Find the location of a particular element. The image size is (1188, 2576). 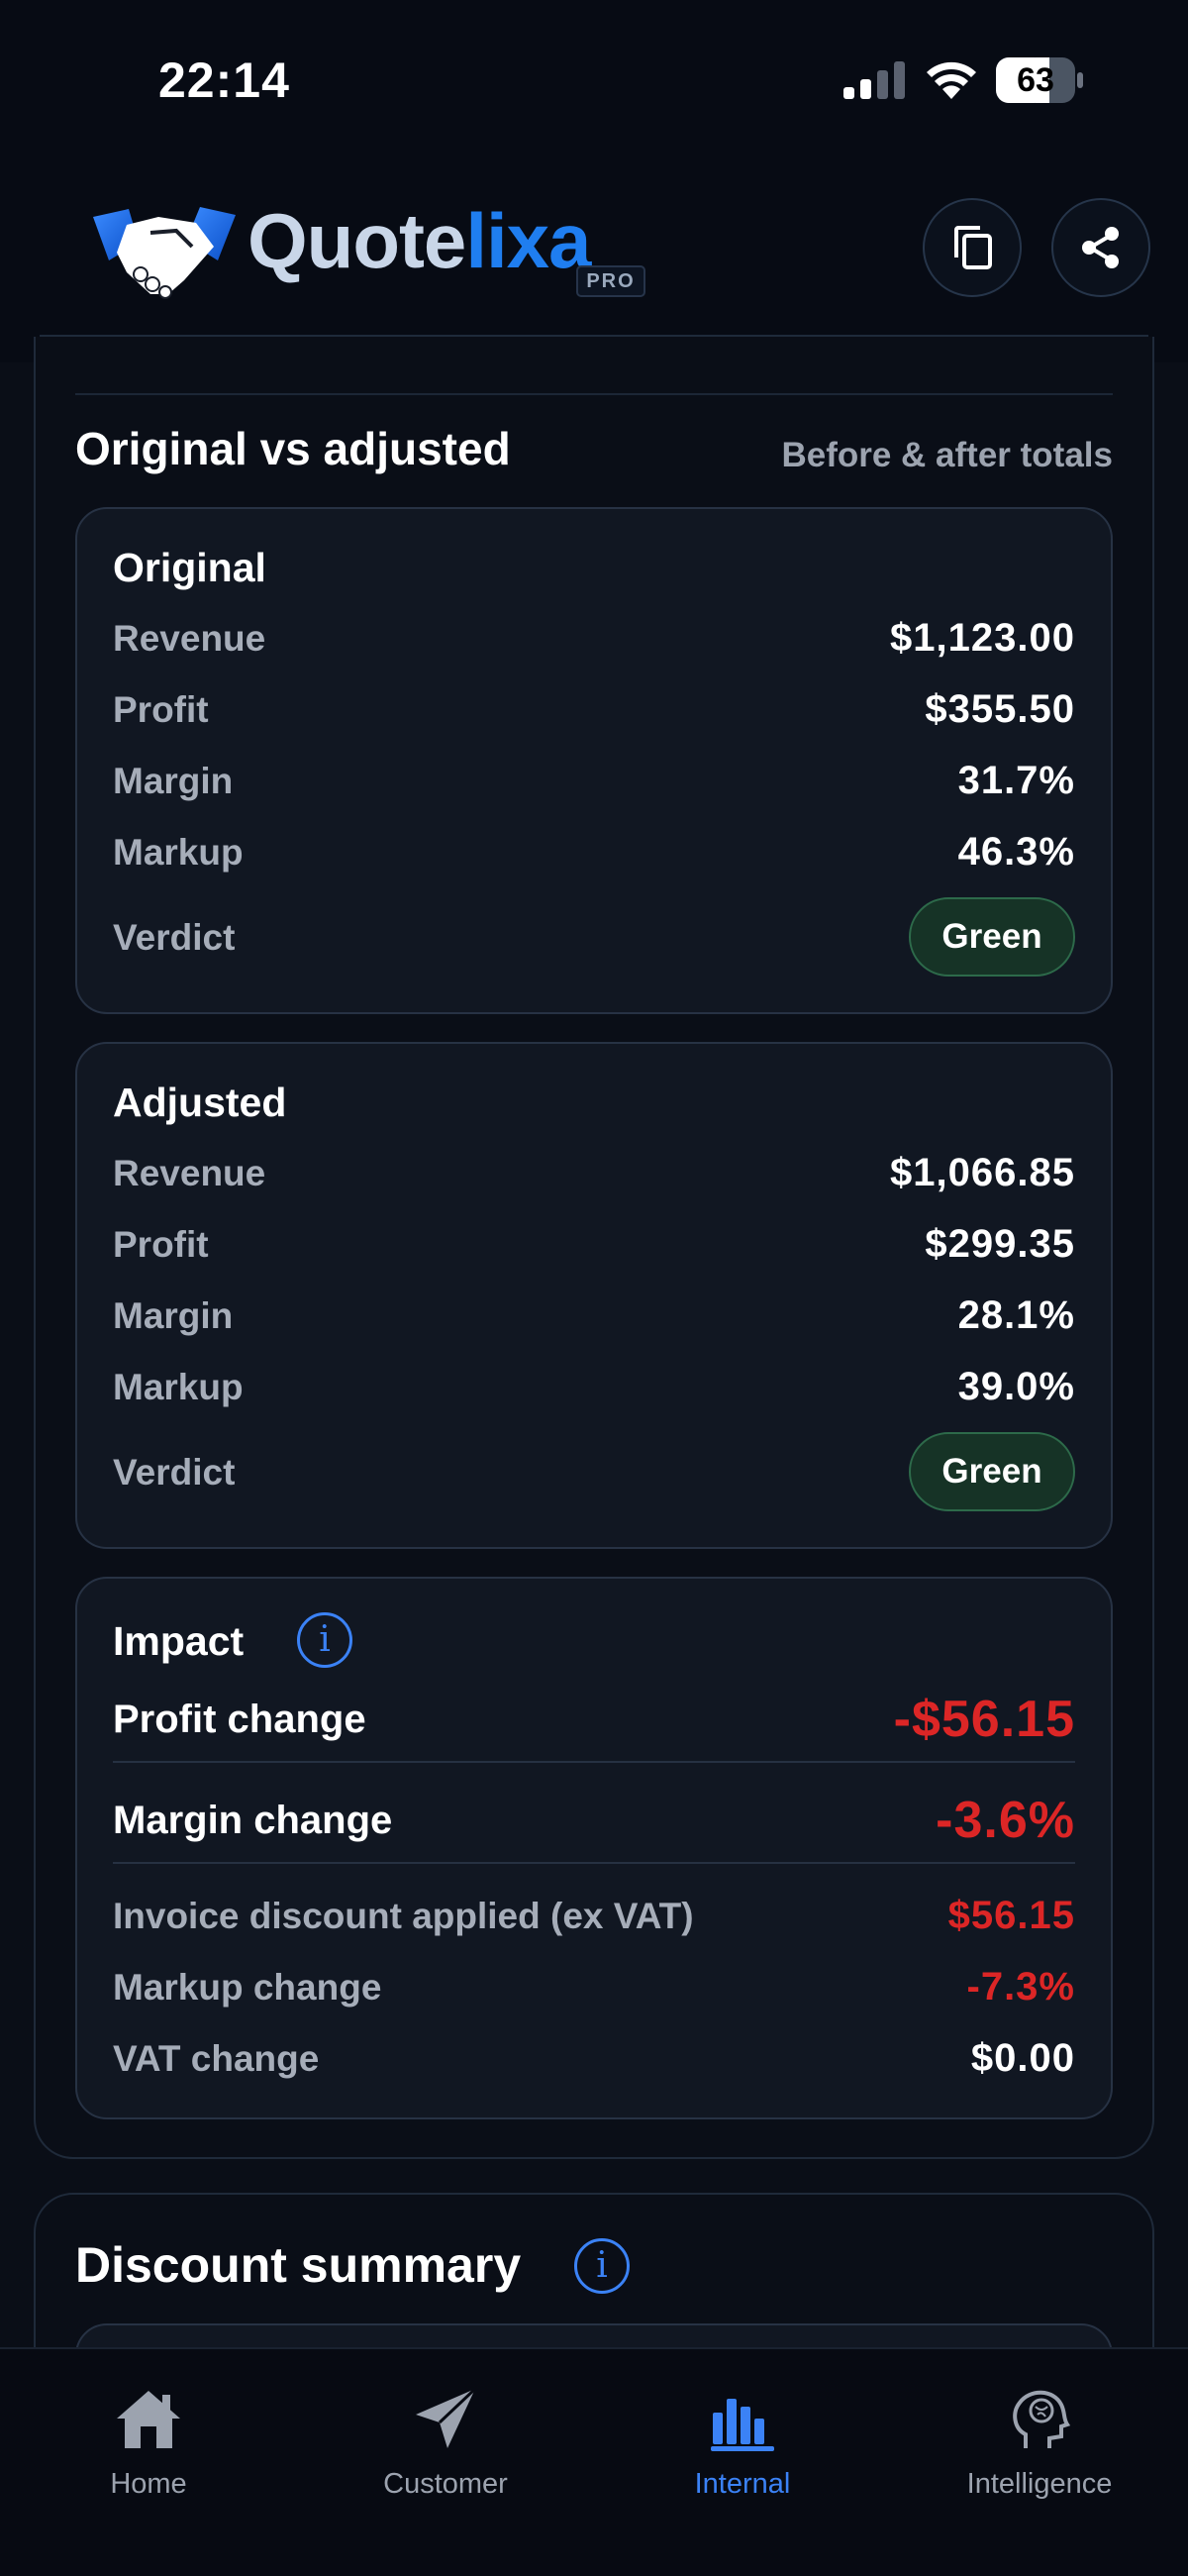

battery-level: 63 is located at coordinates (1035, 80).